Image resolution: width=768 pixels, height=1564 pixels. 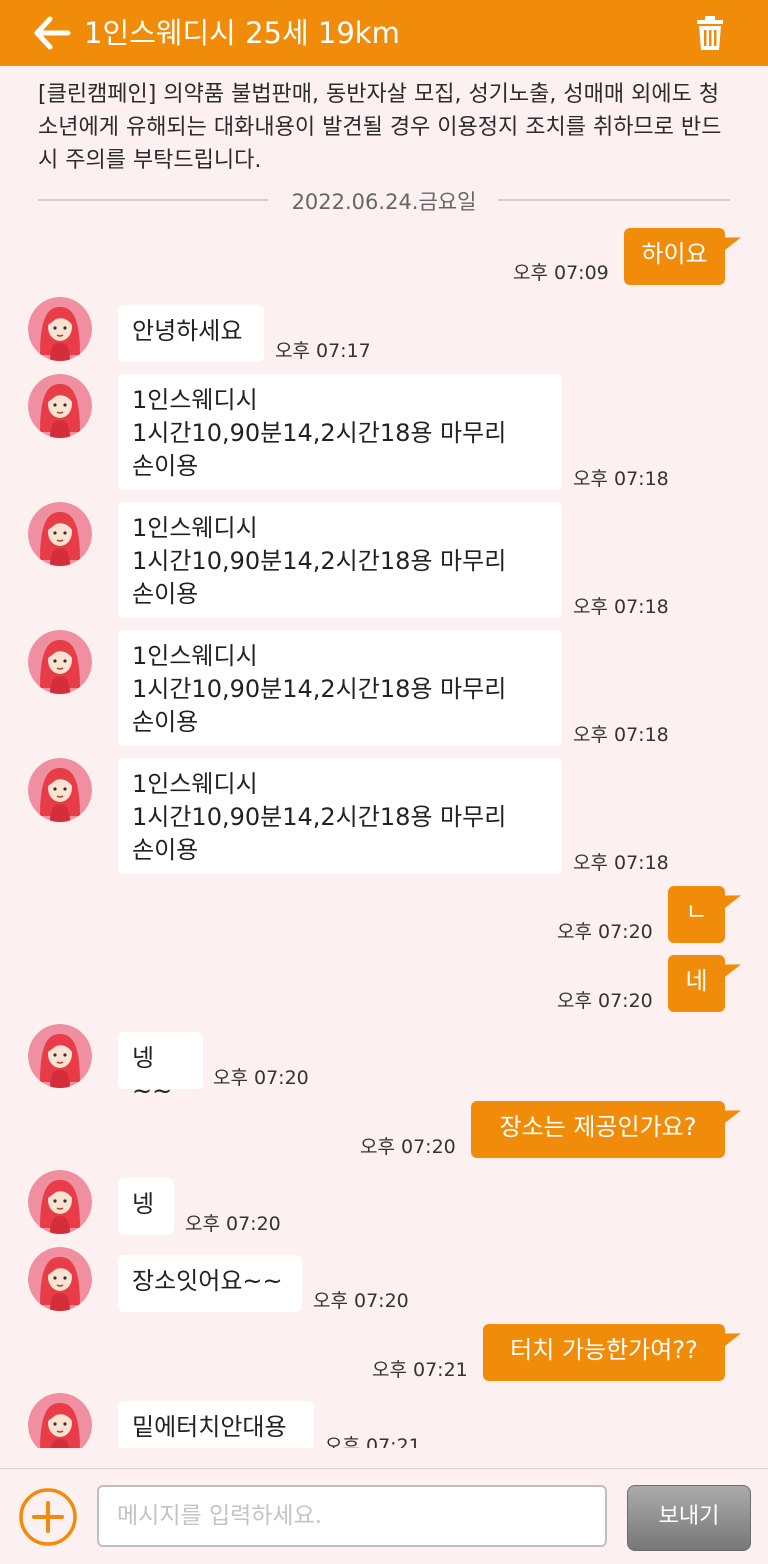 What do you see at coordinates (598, 1129) in the screenshot?
I see `message-bubble-out: 장소는 제공인가요?` at bounding box center [598, 1129].